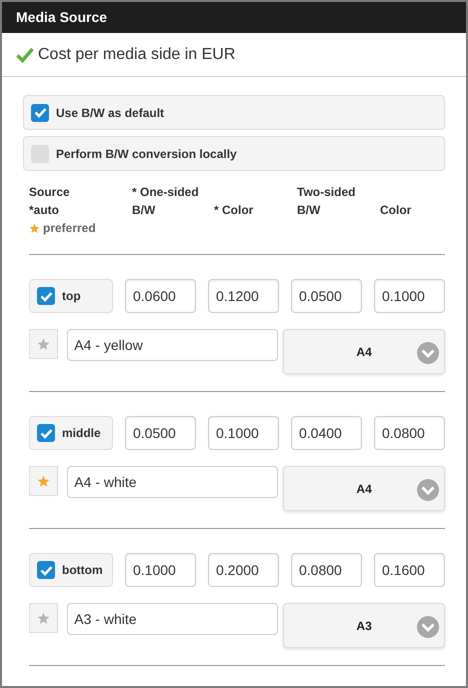  I want to click on column-header: Two-sided, so click(326, 192).